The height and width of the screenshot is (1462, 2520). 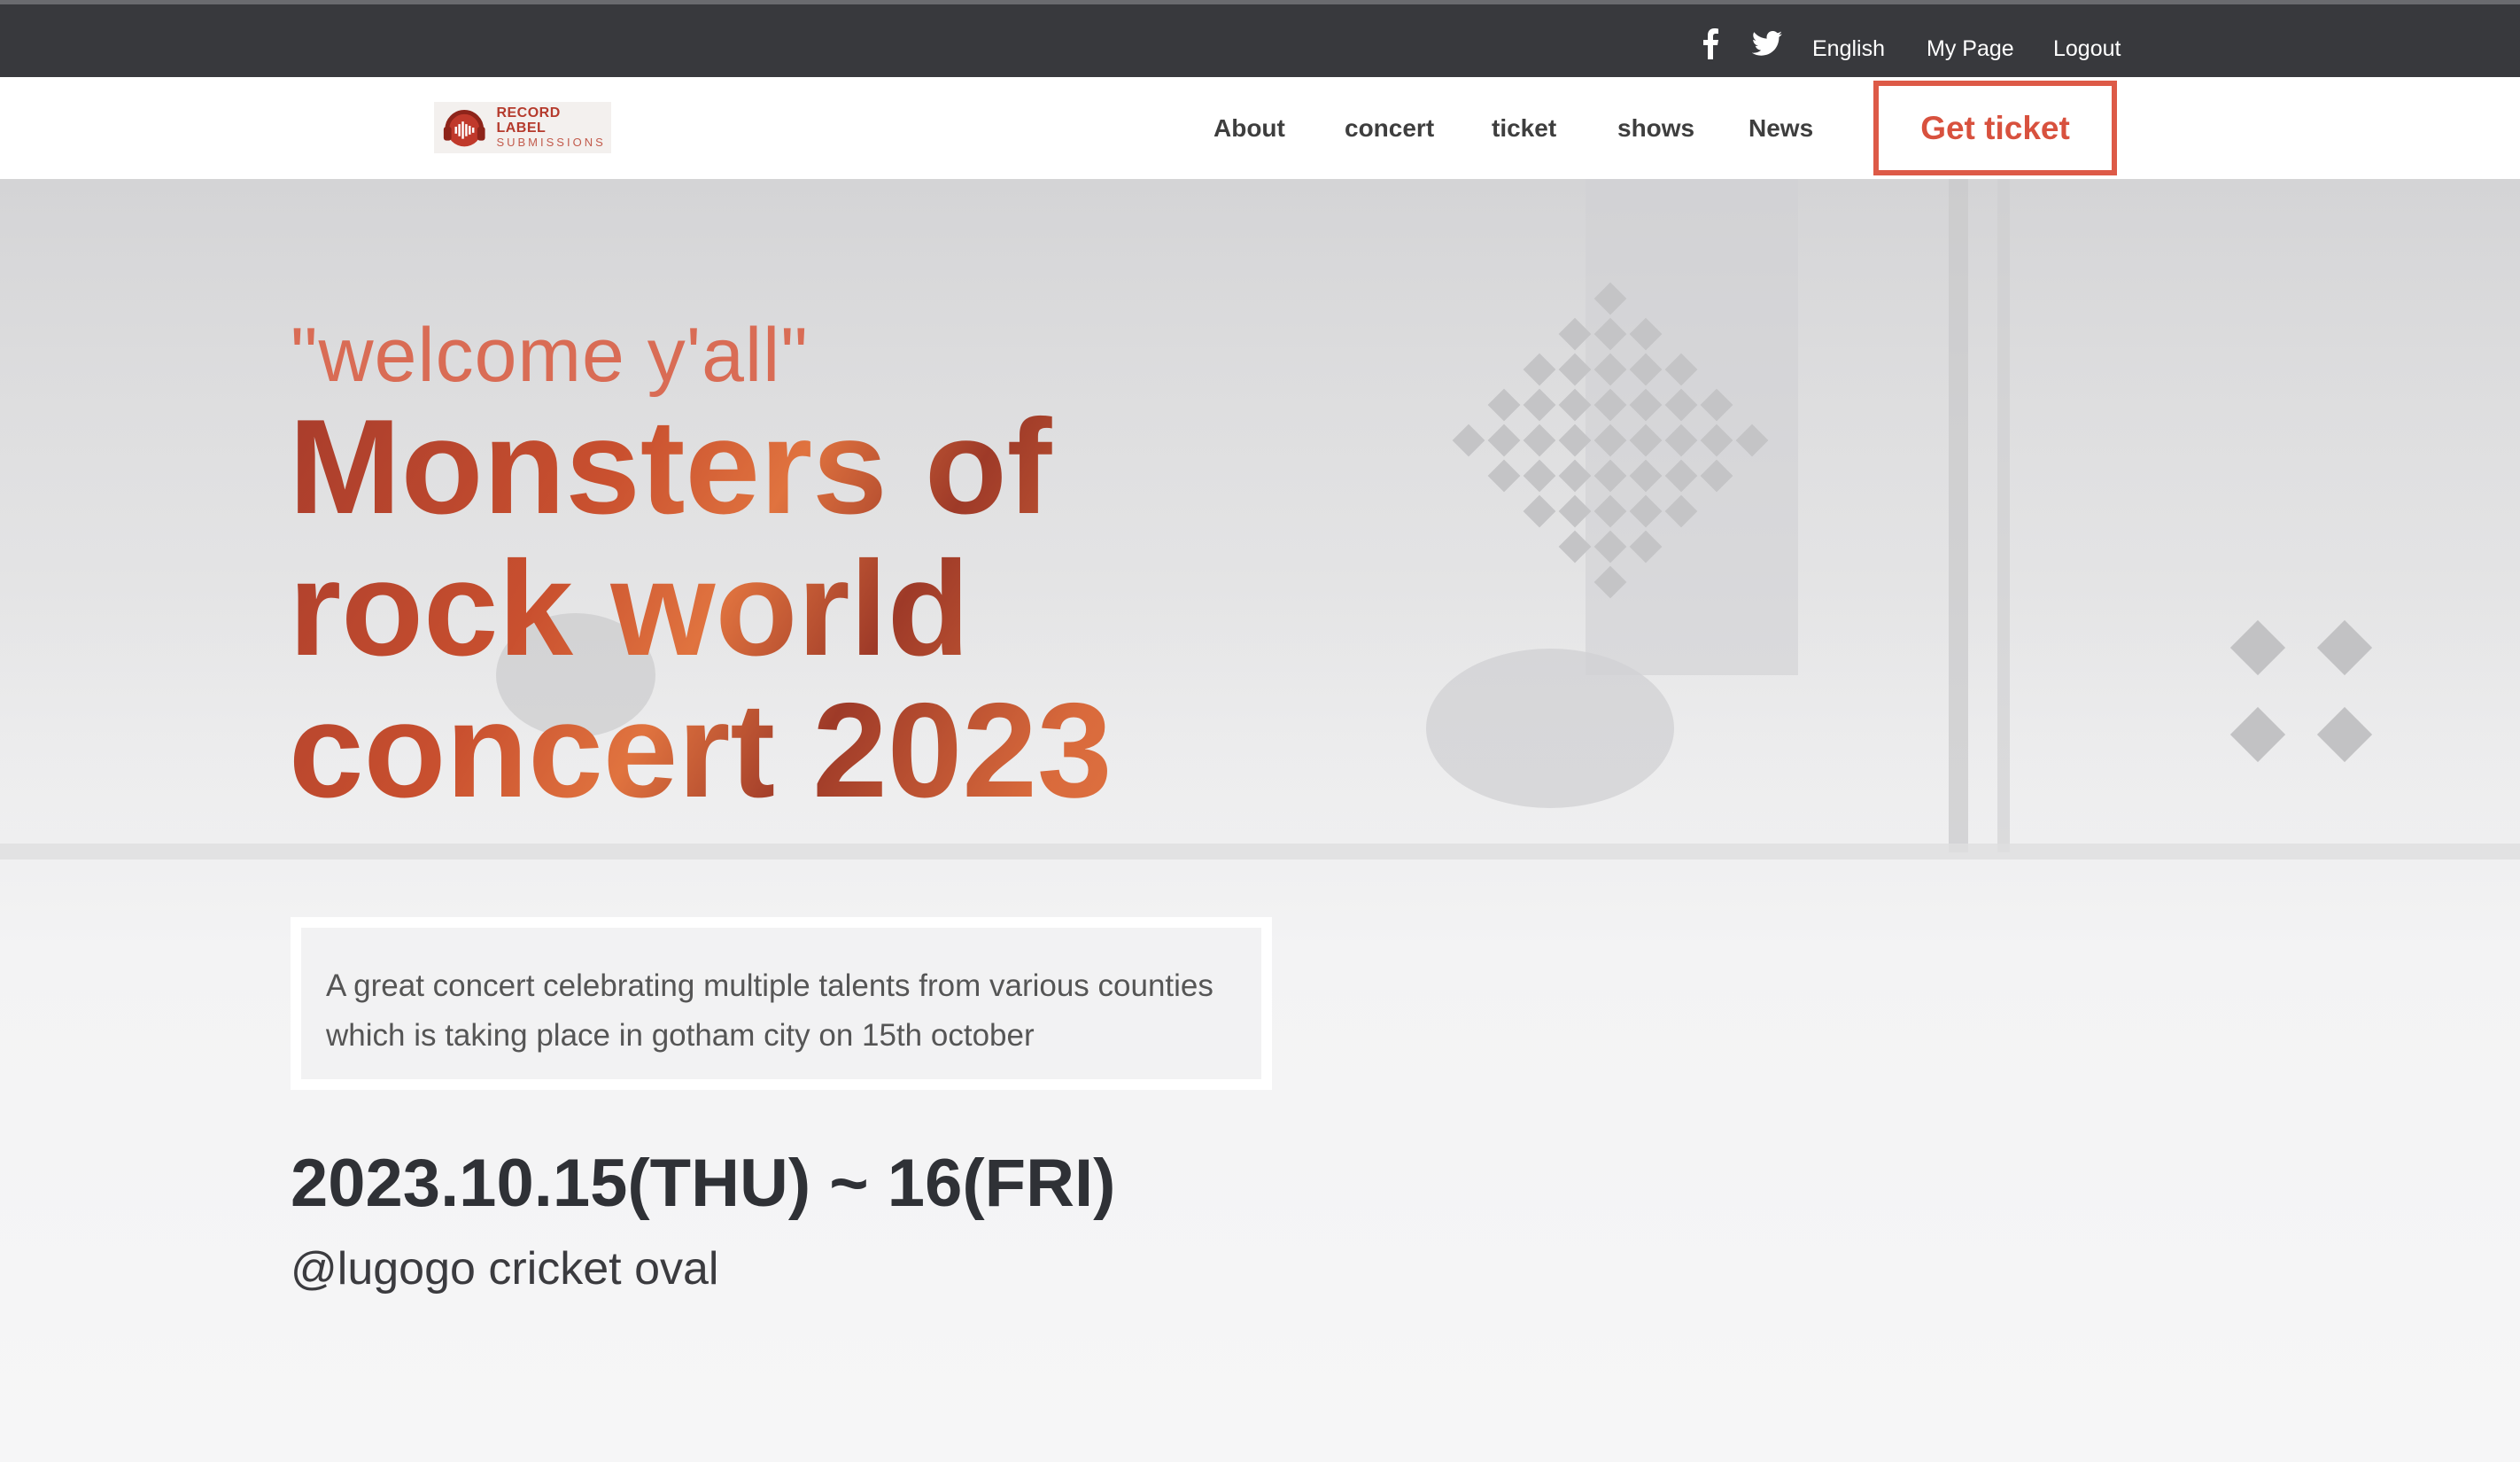 I want to click on headphones-icon, so click(x=464, y=128).